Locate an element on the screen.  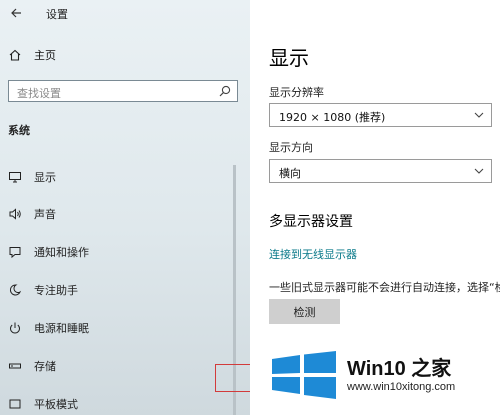
sidebar-item-focus-assist: 专注助手 is located at coordinates (43, 290).